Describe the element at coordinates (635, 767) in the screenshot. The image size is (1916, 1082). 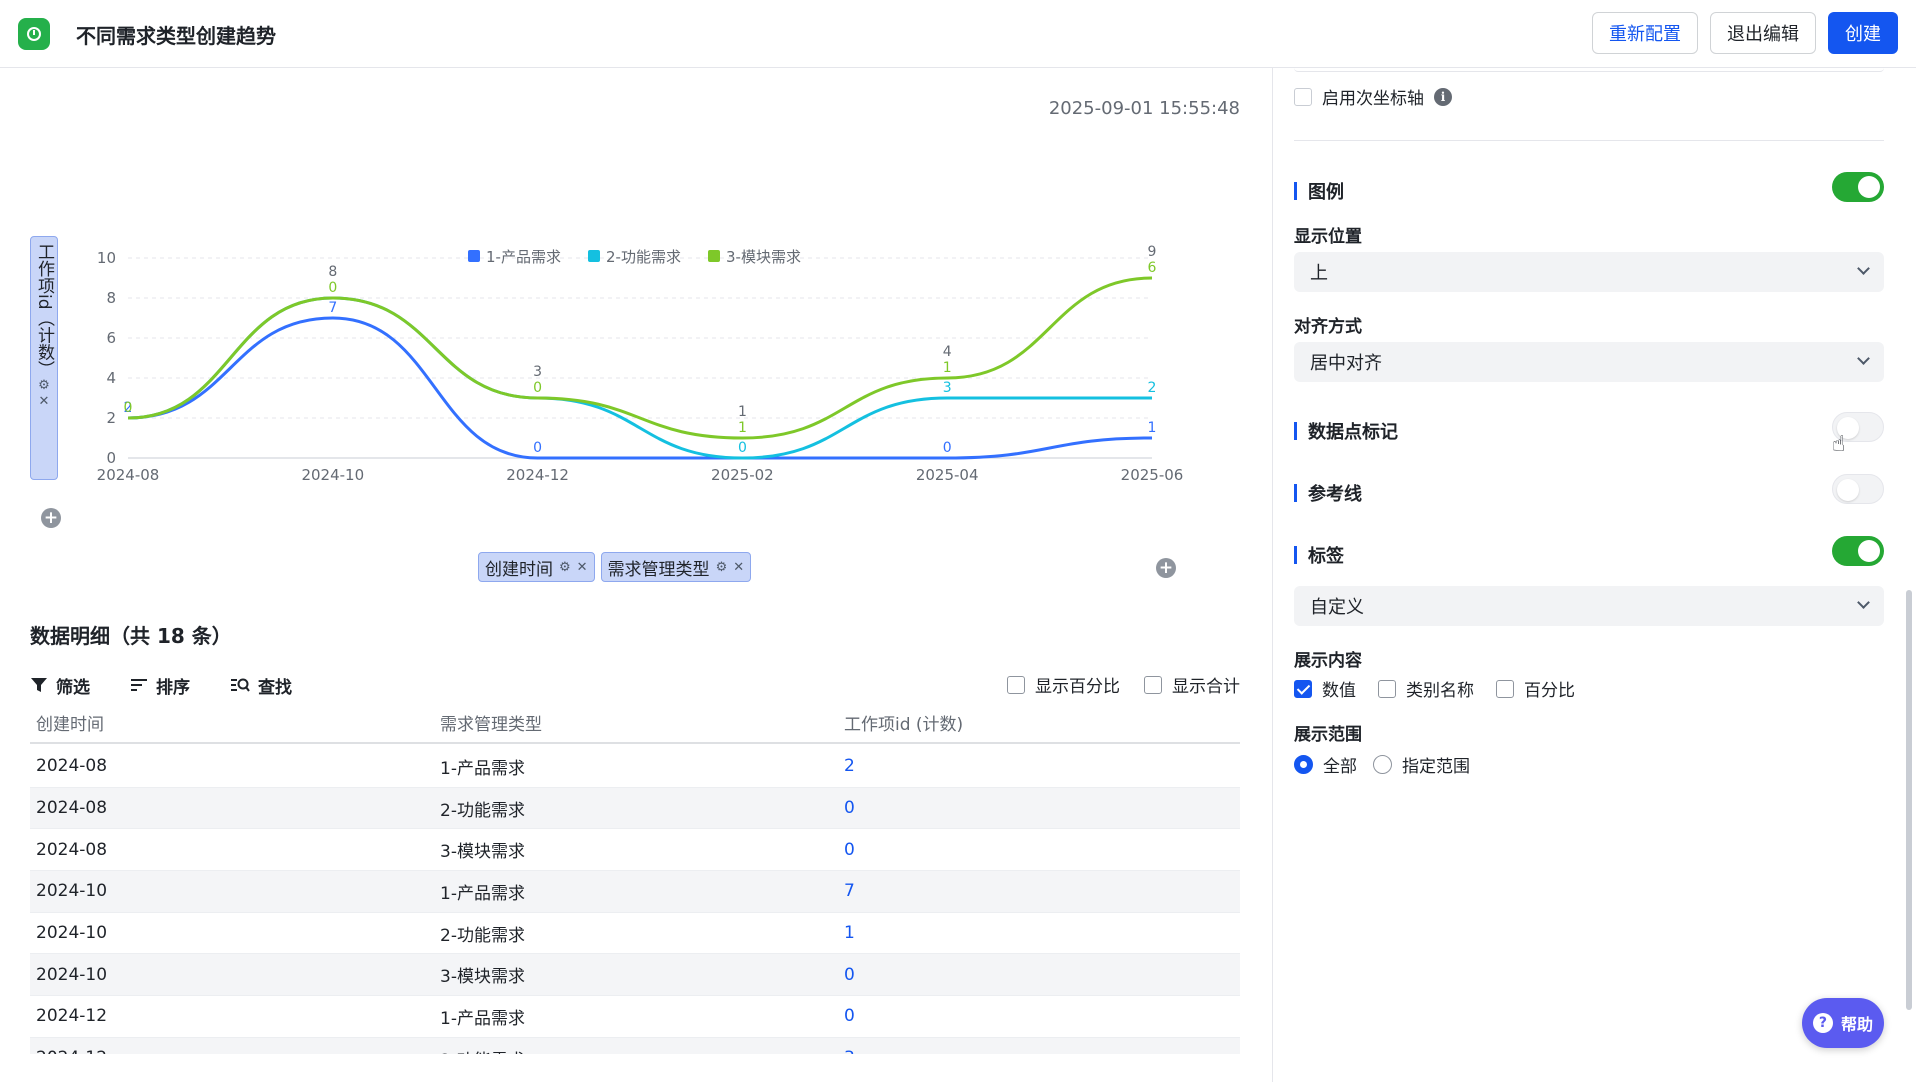
I see `table-row: 2024-08 1-产品需求 2` at that location.